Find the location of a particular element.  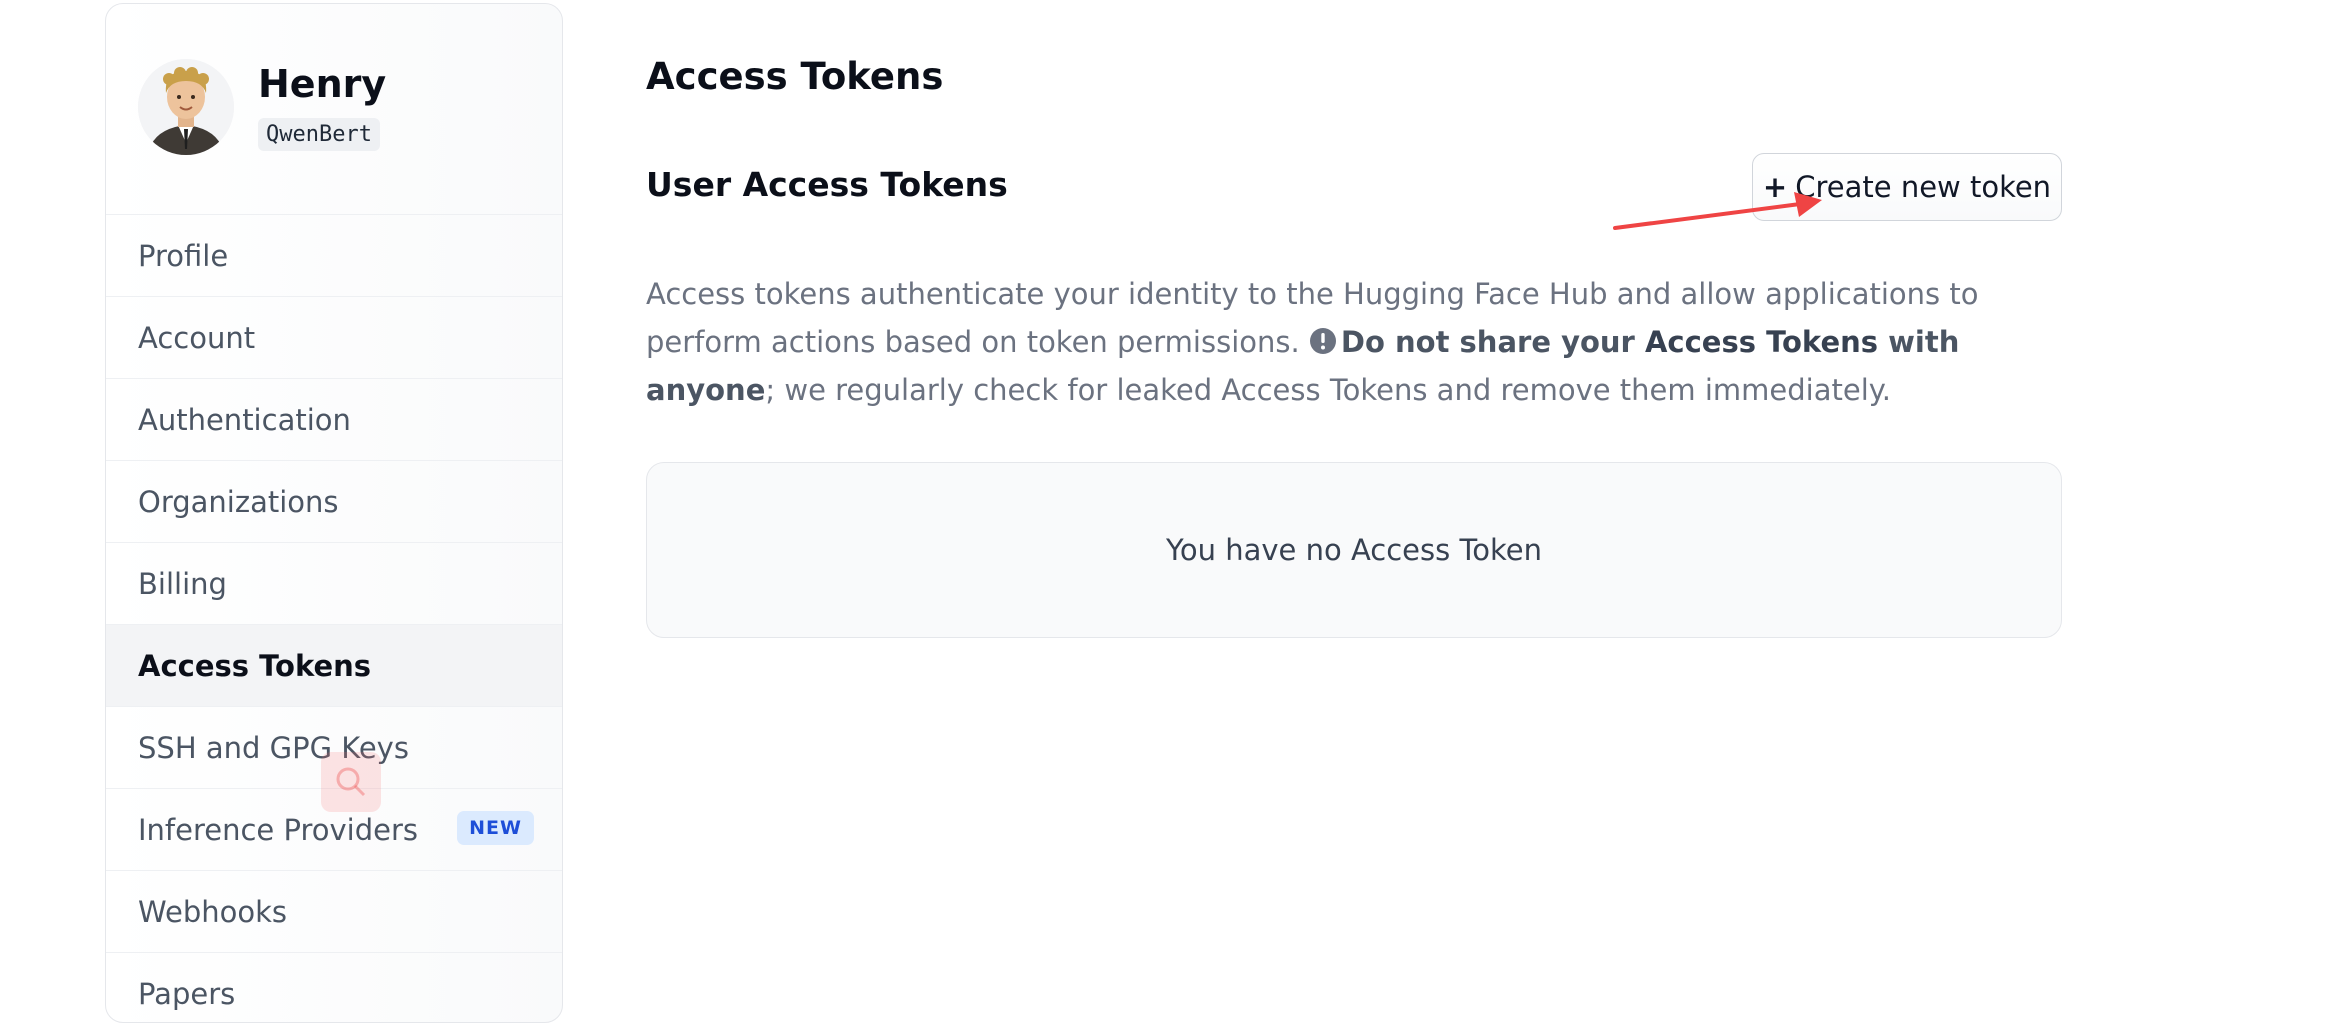

sidebar-item-webhooks: Webhooks is located at coordinates (334, 912).